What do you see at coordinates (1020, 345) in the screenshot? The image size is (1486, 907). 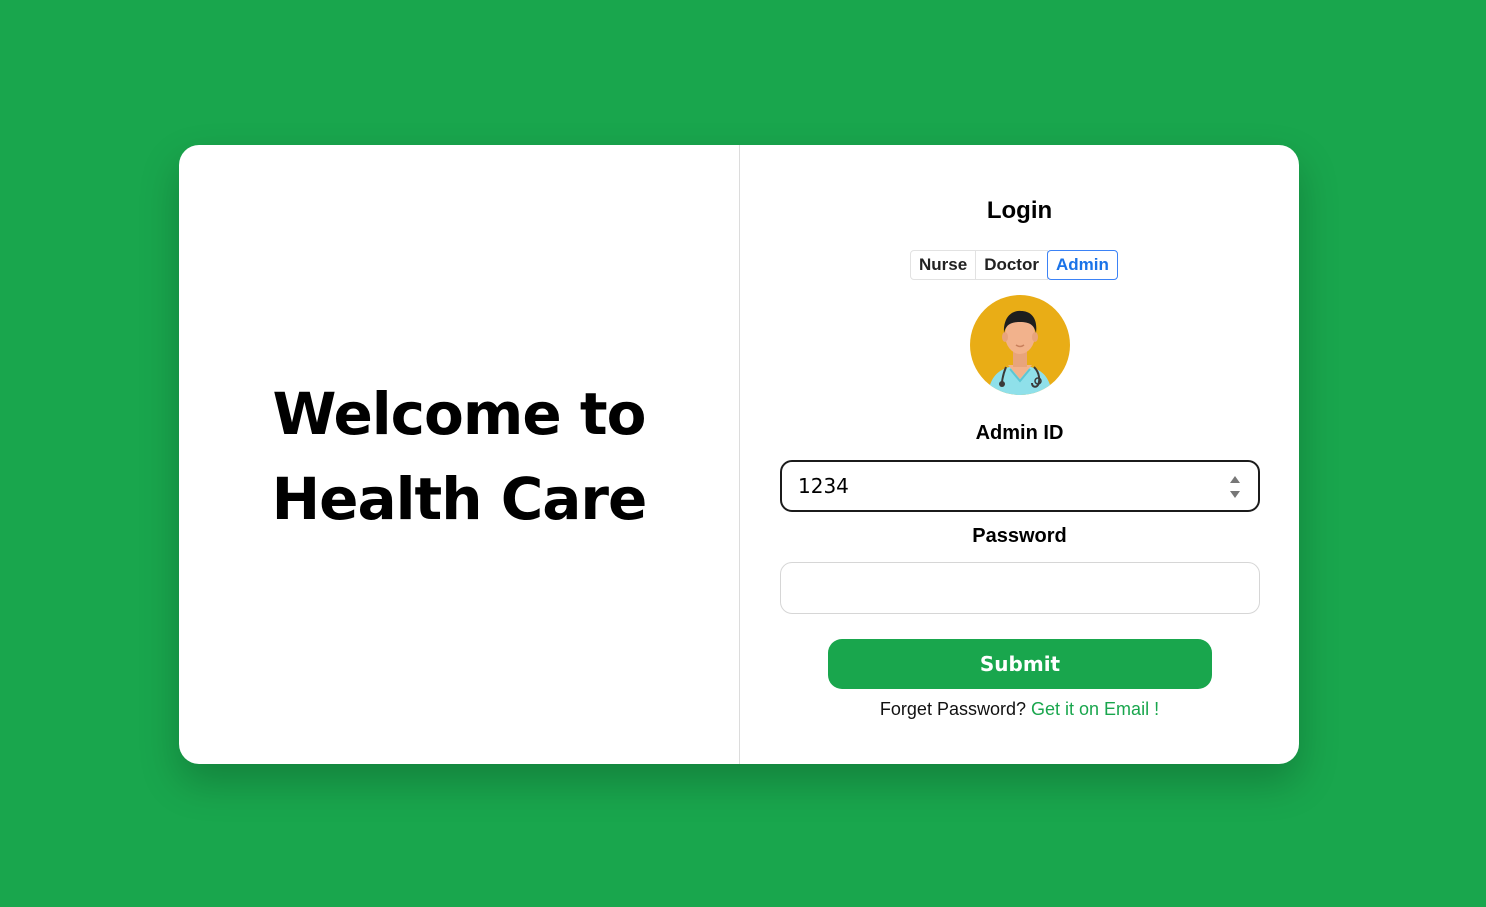 I see `doctor-avatar-icon` at bounding box center [1020, 345].